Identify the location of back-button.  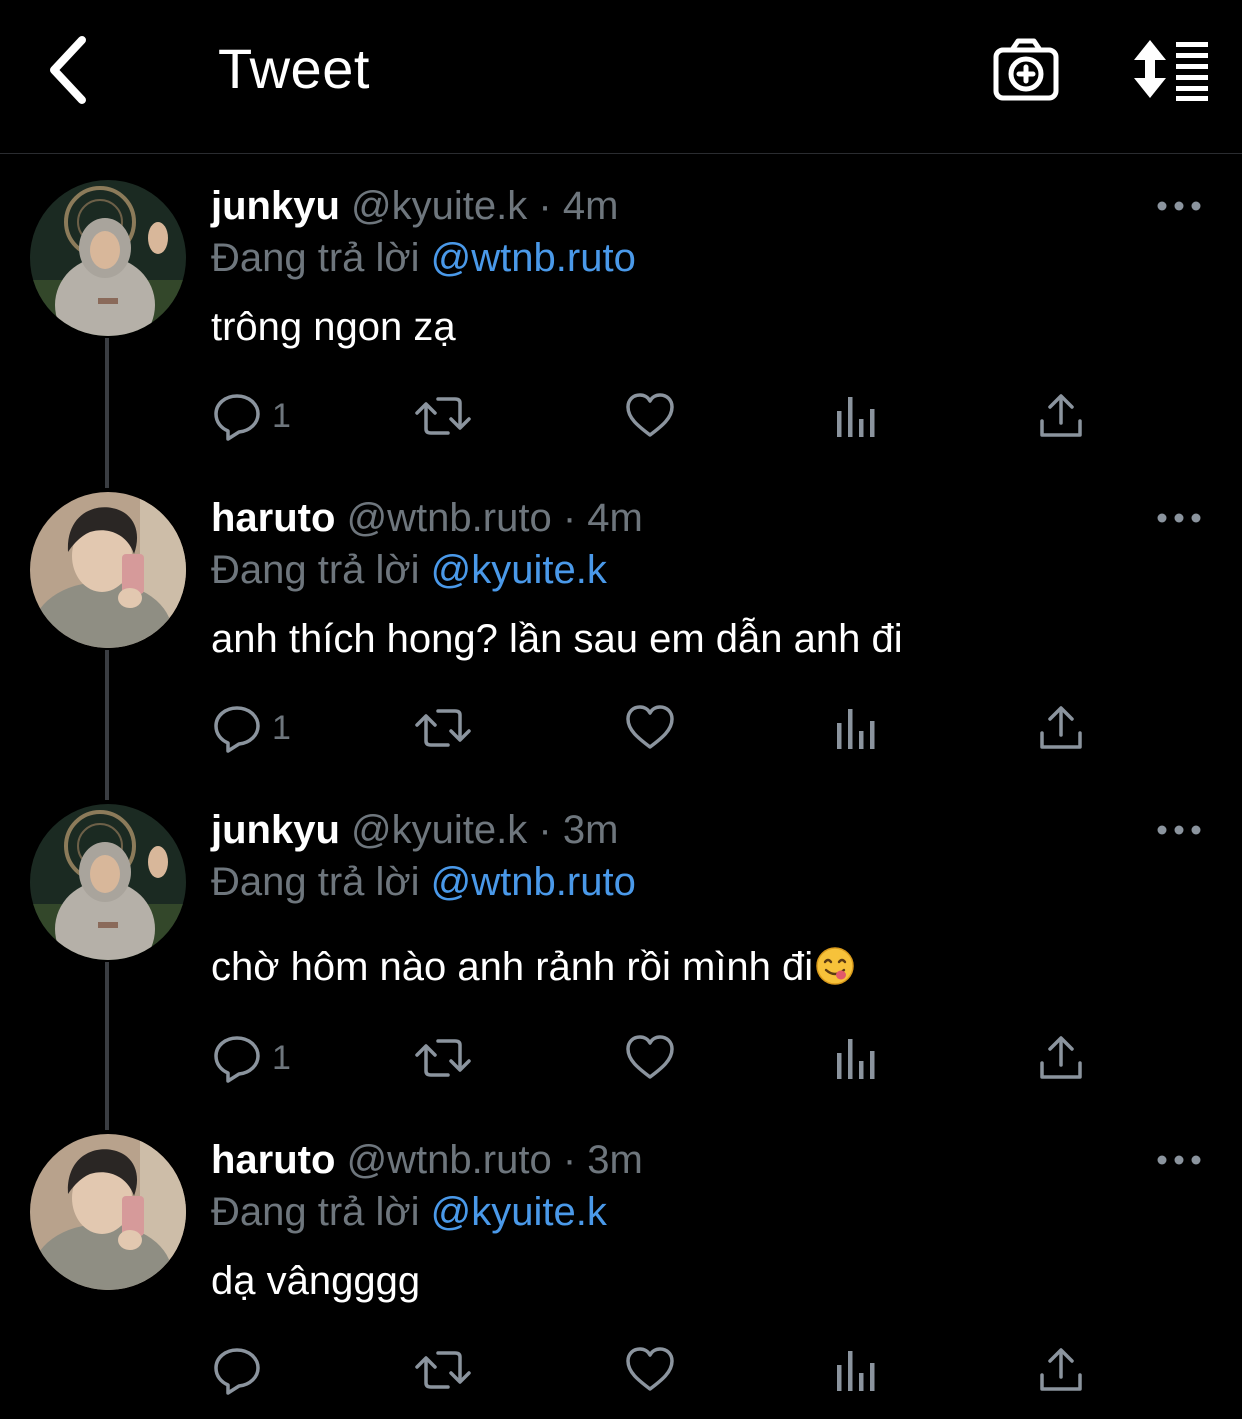
(70, 70).